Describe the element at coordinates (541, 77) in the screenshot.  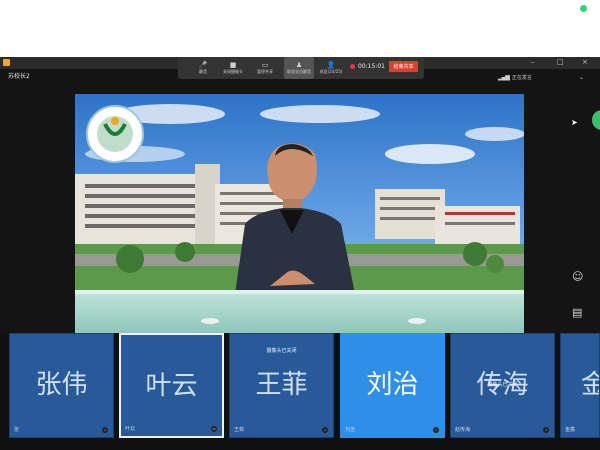
I see `speaker-status: ▂▄▆ 正在发言 ⌄` at that location.